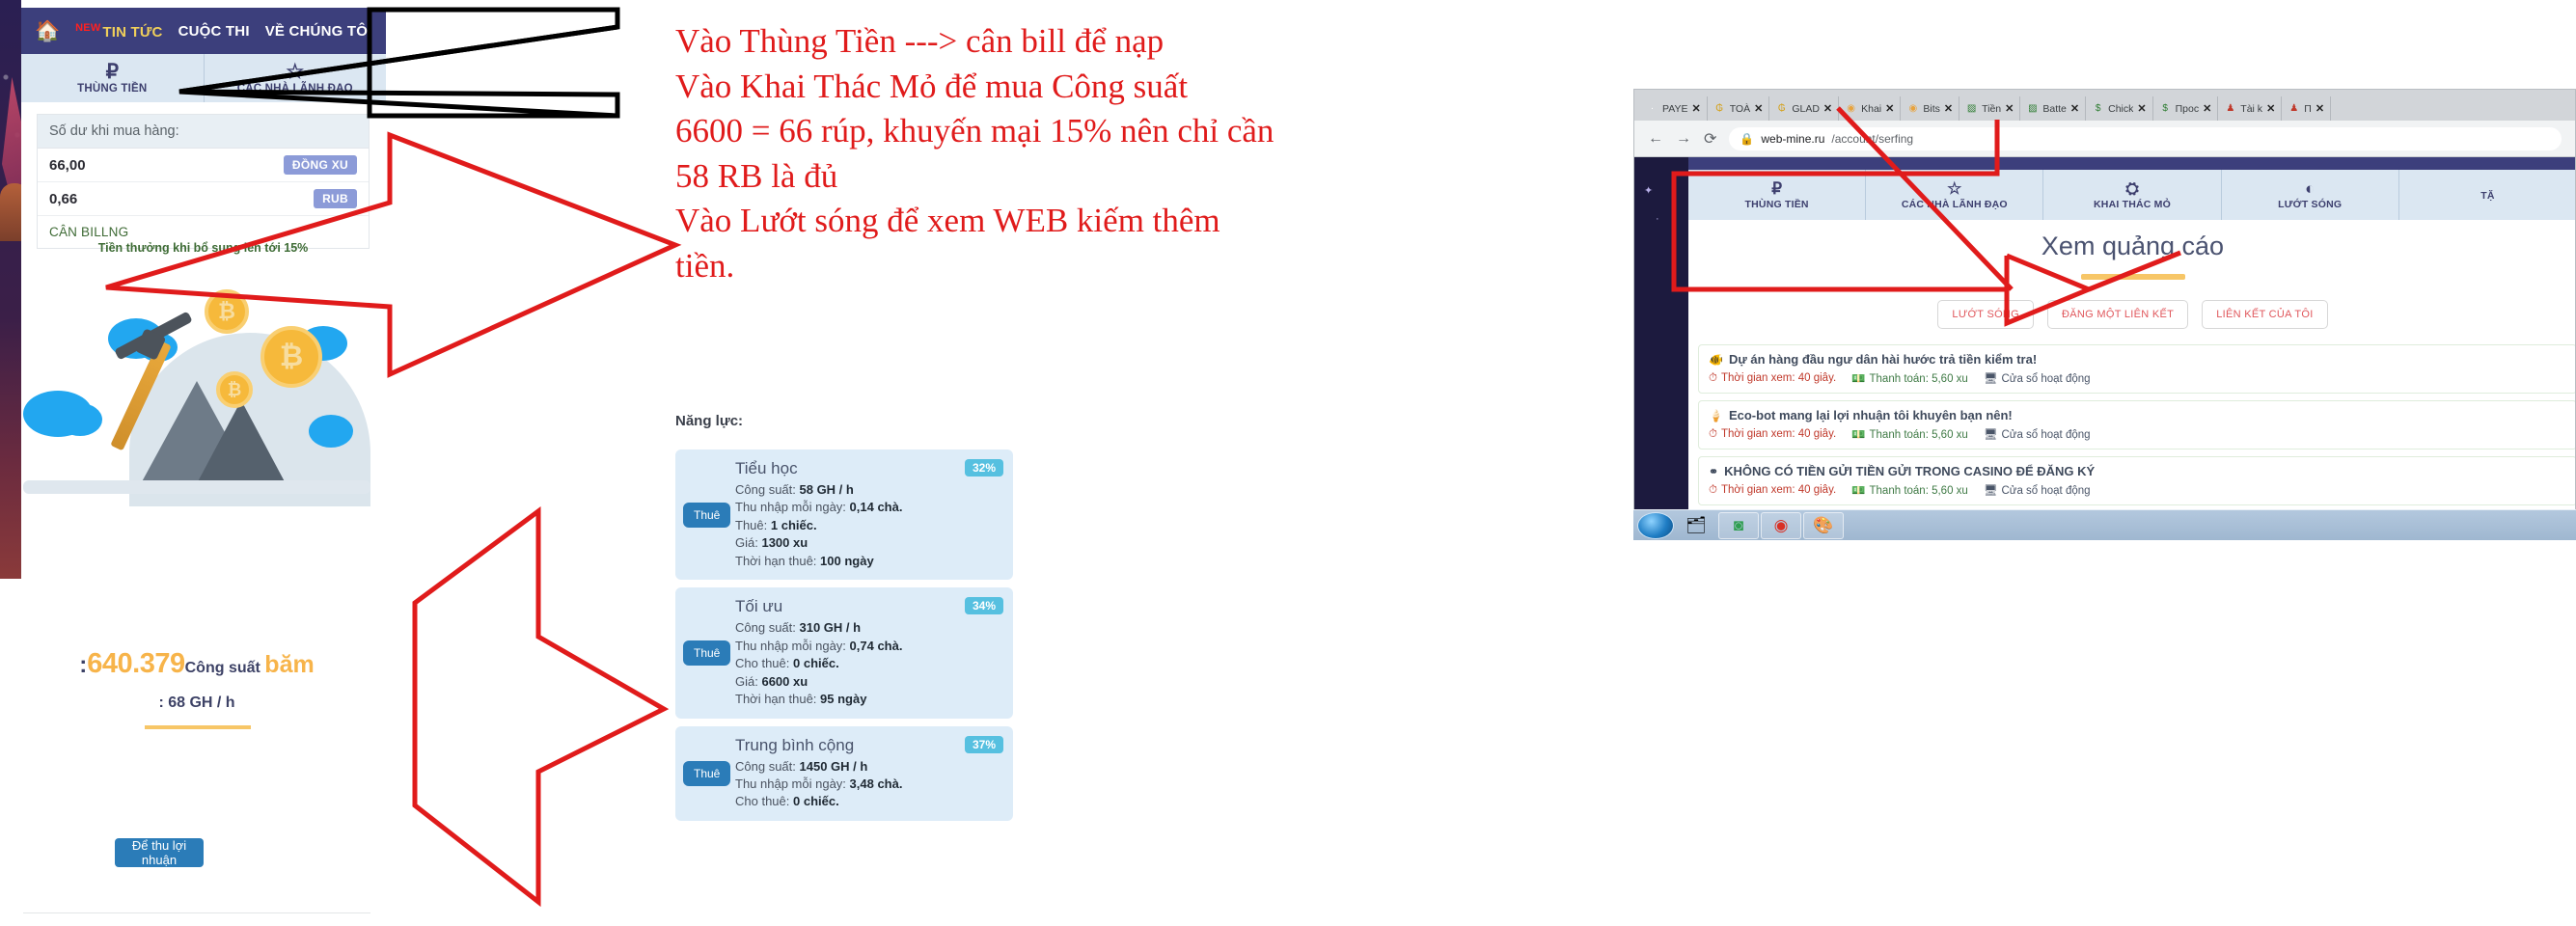 The image size is (2576, 926). Describe the element at coordinates (932, 86) in the screenshot. I see `note-line-2: Vào Khai Thác Mỏ để mua Công suất` at that location.